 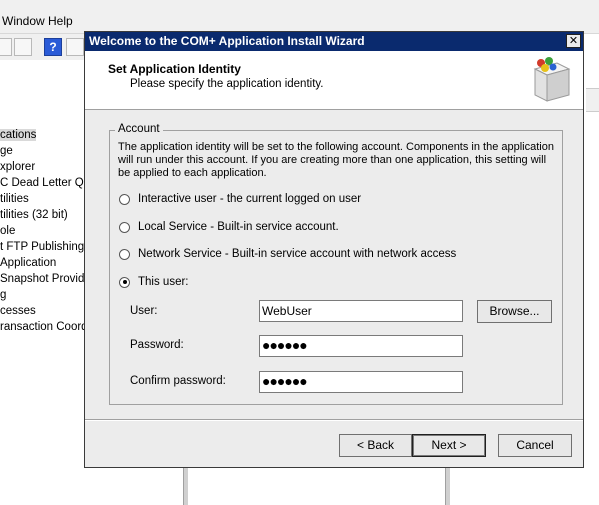 I want to click on package-icon, so click(x=552, y=79).